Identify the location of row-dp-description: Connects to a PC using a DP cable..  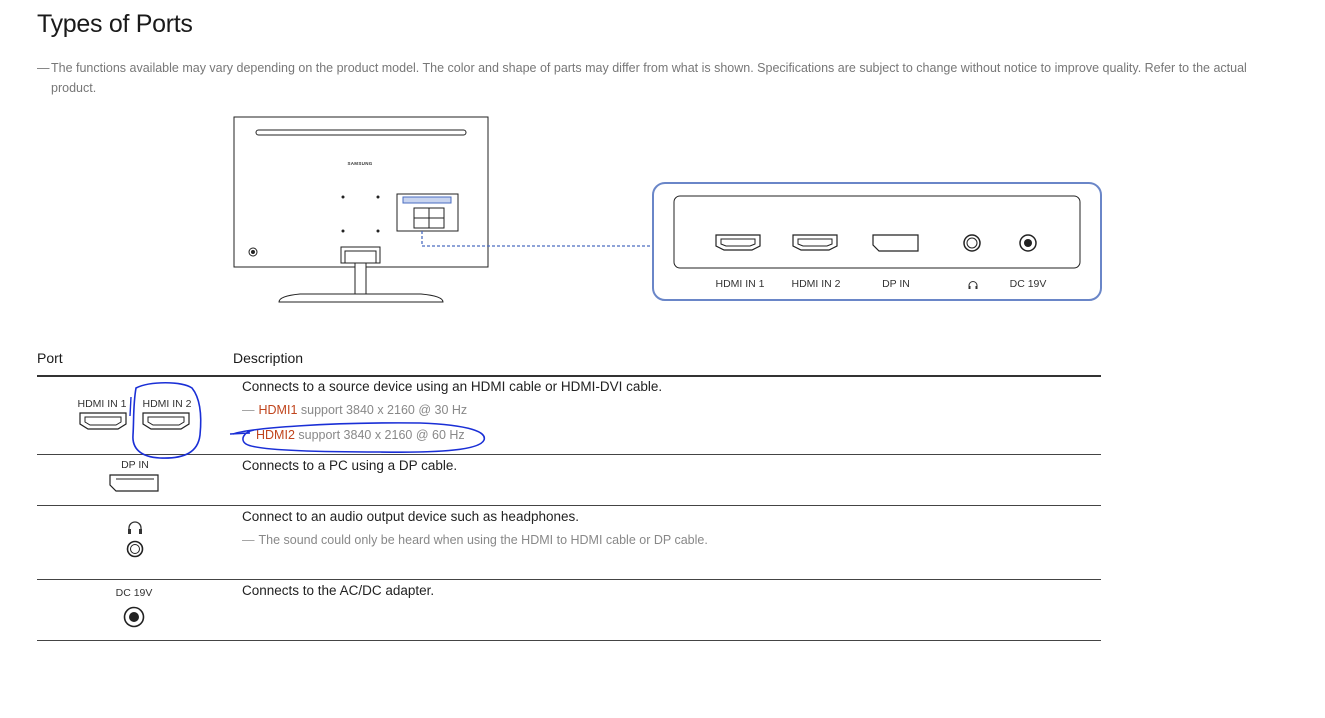
(350, 465).